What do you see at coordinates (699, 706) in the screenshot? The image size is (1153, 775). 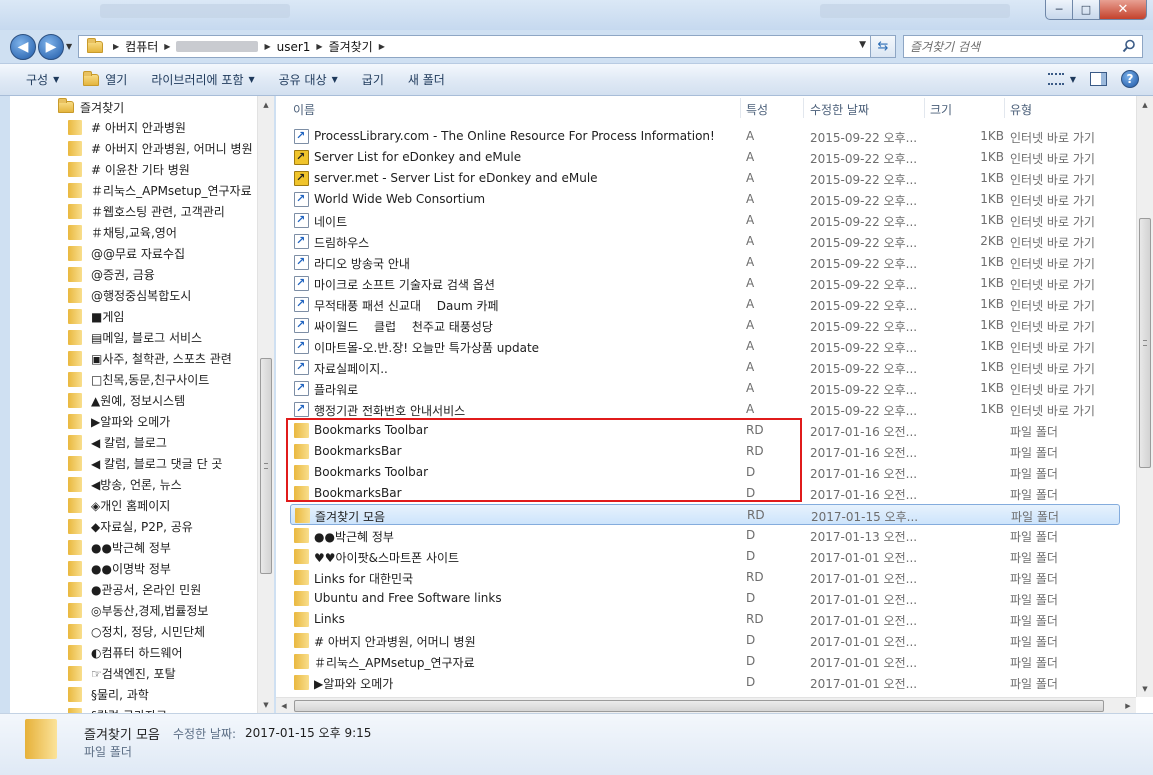 I see `horizontal-scroll-thumb` at bounding box center [699, 706].